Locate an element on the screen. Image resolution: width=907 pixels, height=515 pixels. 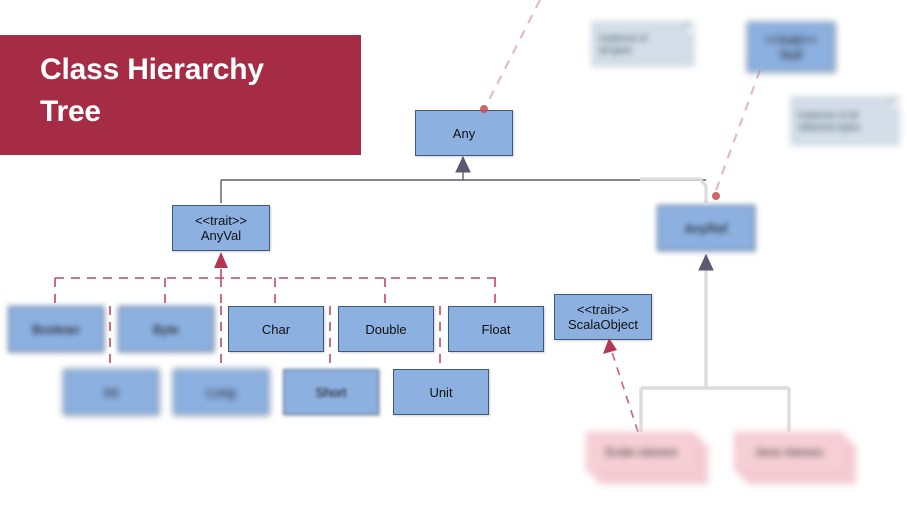
node-boolean: Boolean is located at coordinates (56, 329).